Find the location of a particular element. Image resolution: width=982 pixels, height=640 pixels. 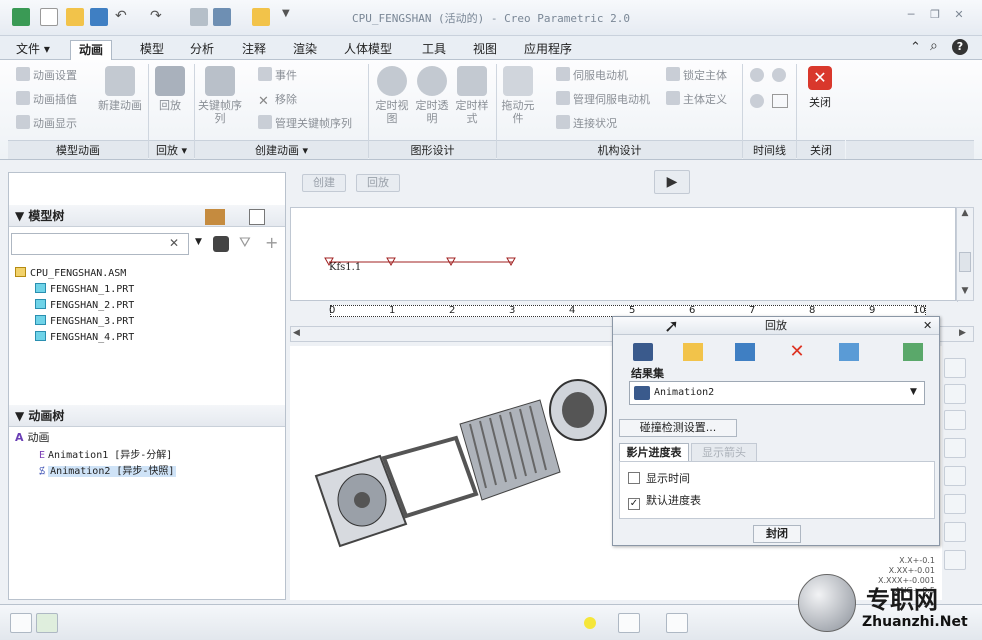

restore-button: ❐ is located at coordinates (935, 15).